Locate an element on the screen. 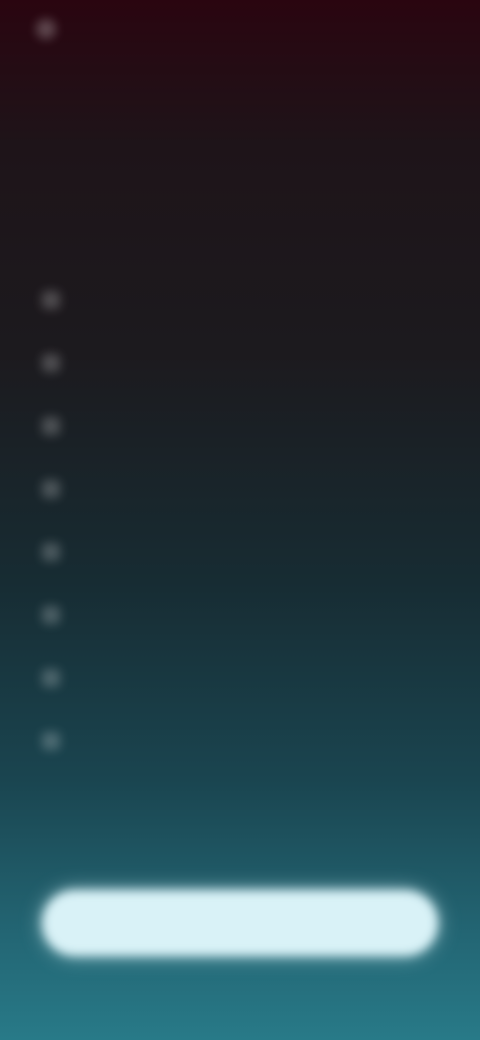  top-bar is located at coordinates (51, 29).